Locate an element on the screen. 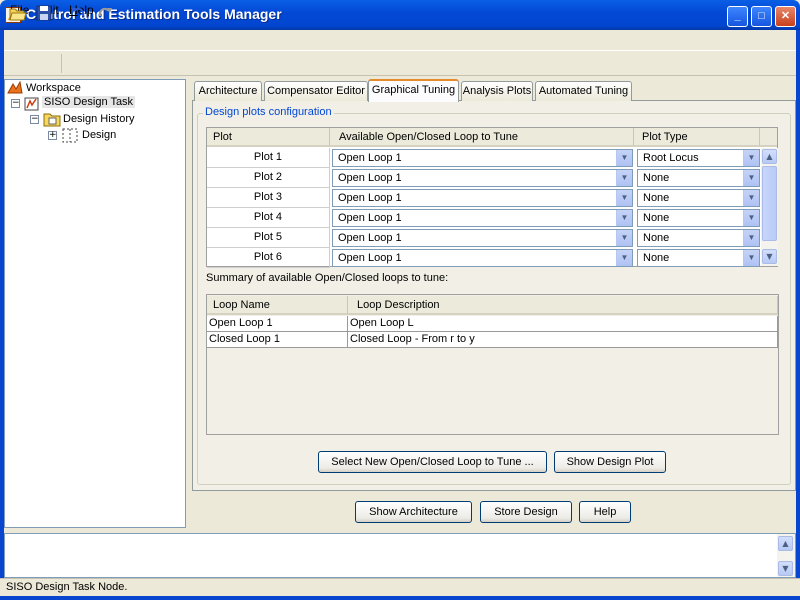 Image resolution: width=800 pixels, height=600 pixels. tab-analysis-plots: Analysis Plots is located at coordinates (497, 91).